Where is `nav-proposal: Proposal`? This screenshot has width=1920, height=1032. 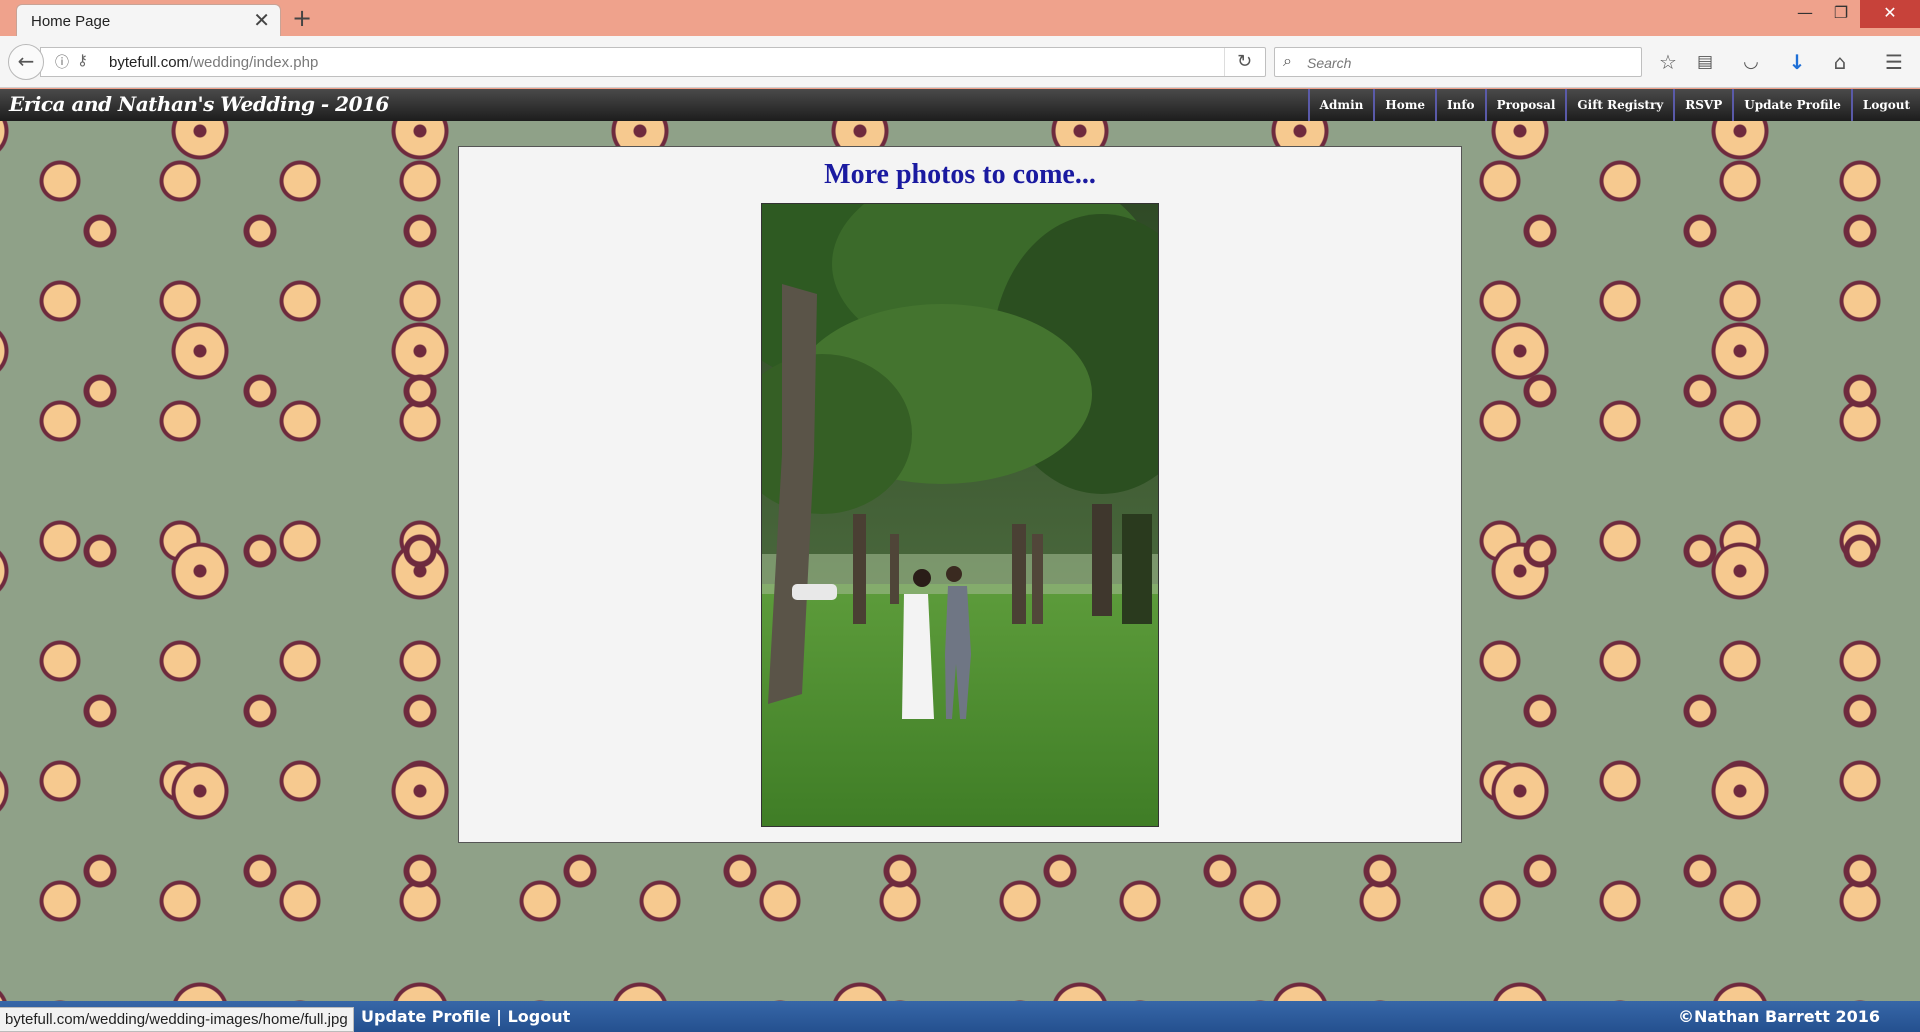 nav-proposal: Proposal is located at coordinates (1525, 105).